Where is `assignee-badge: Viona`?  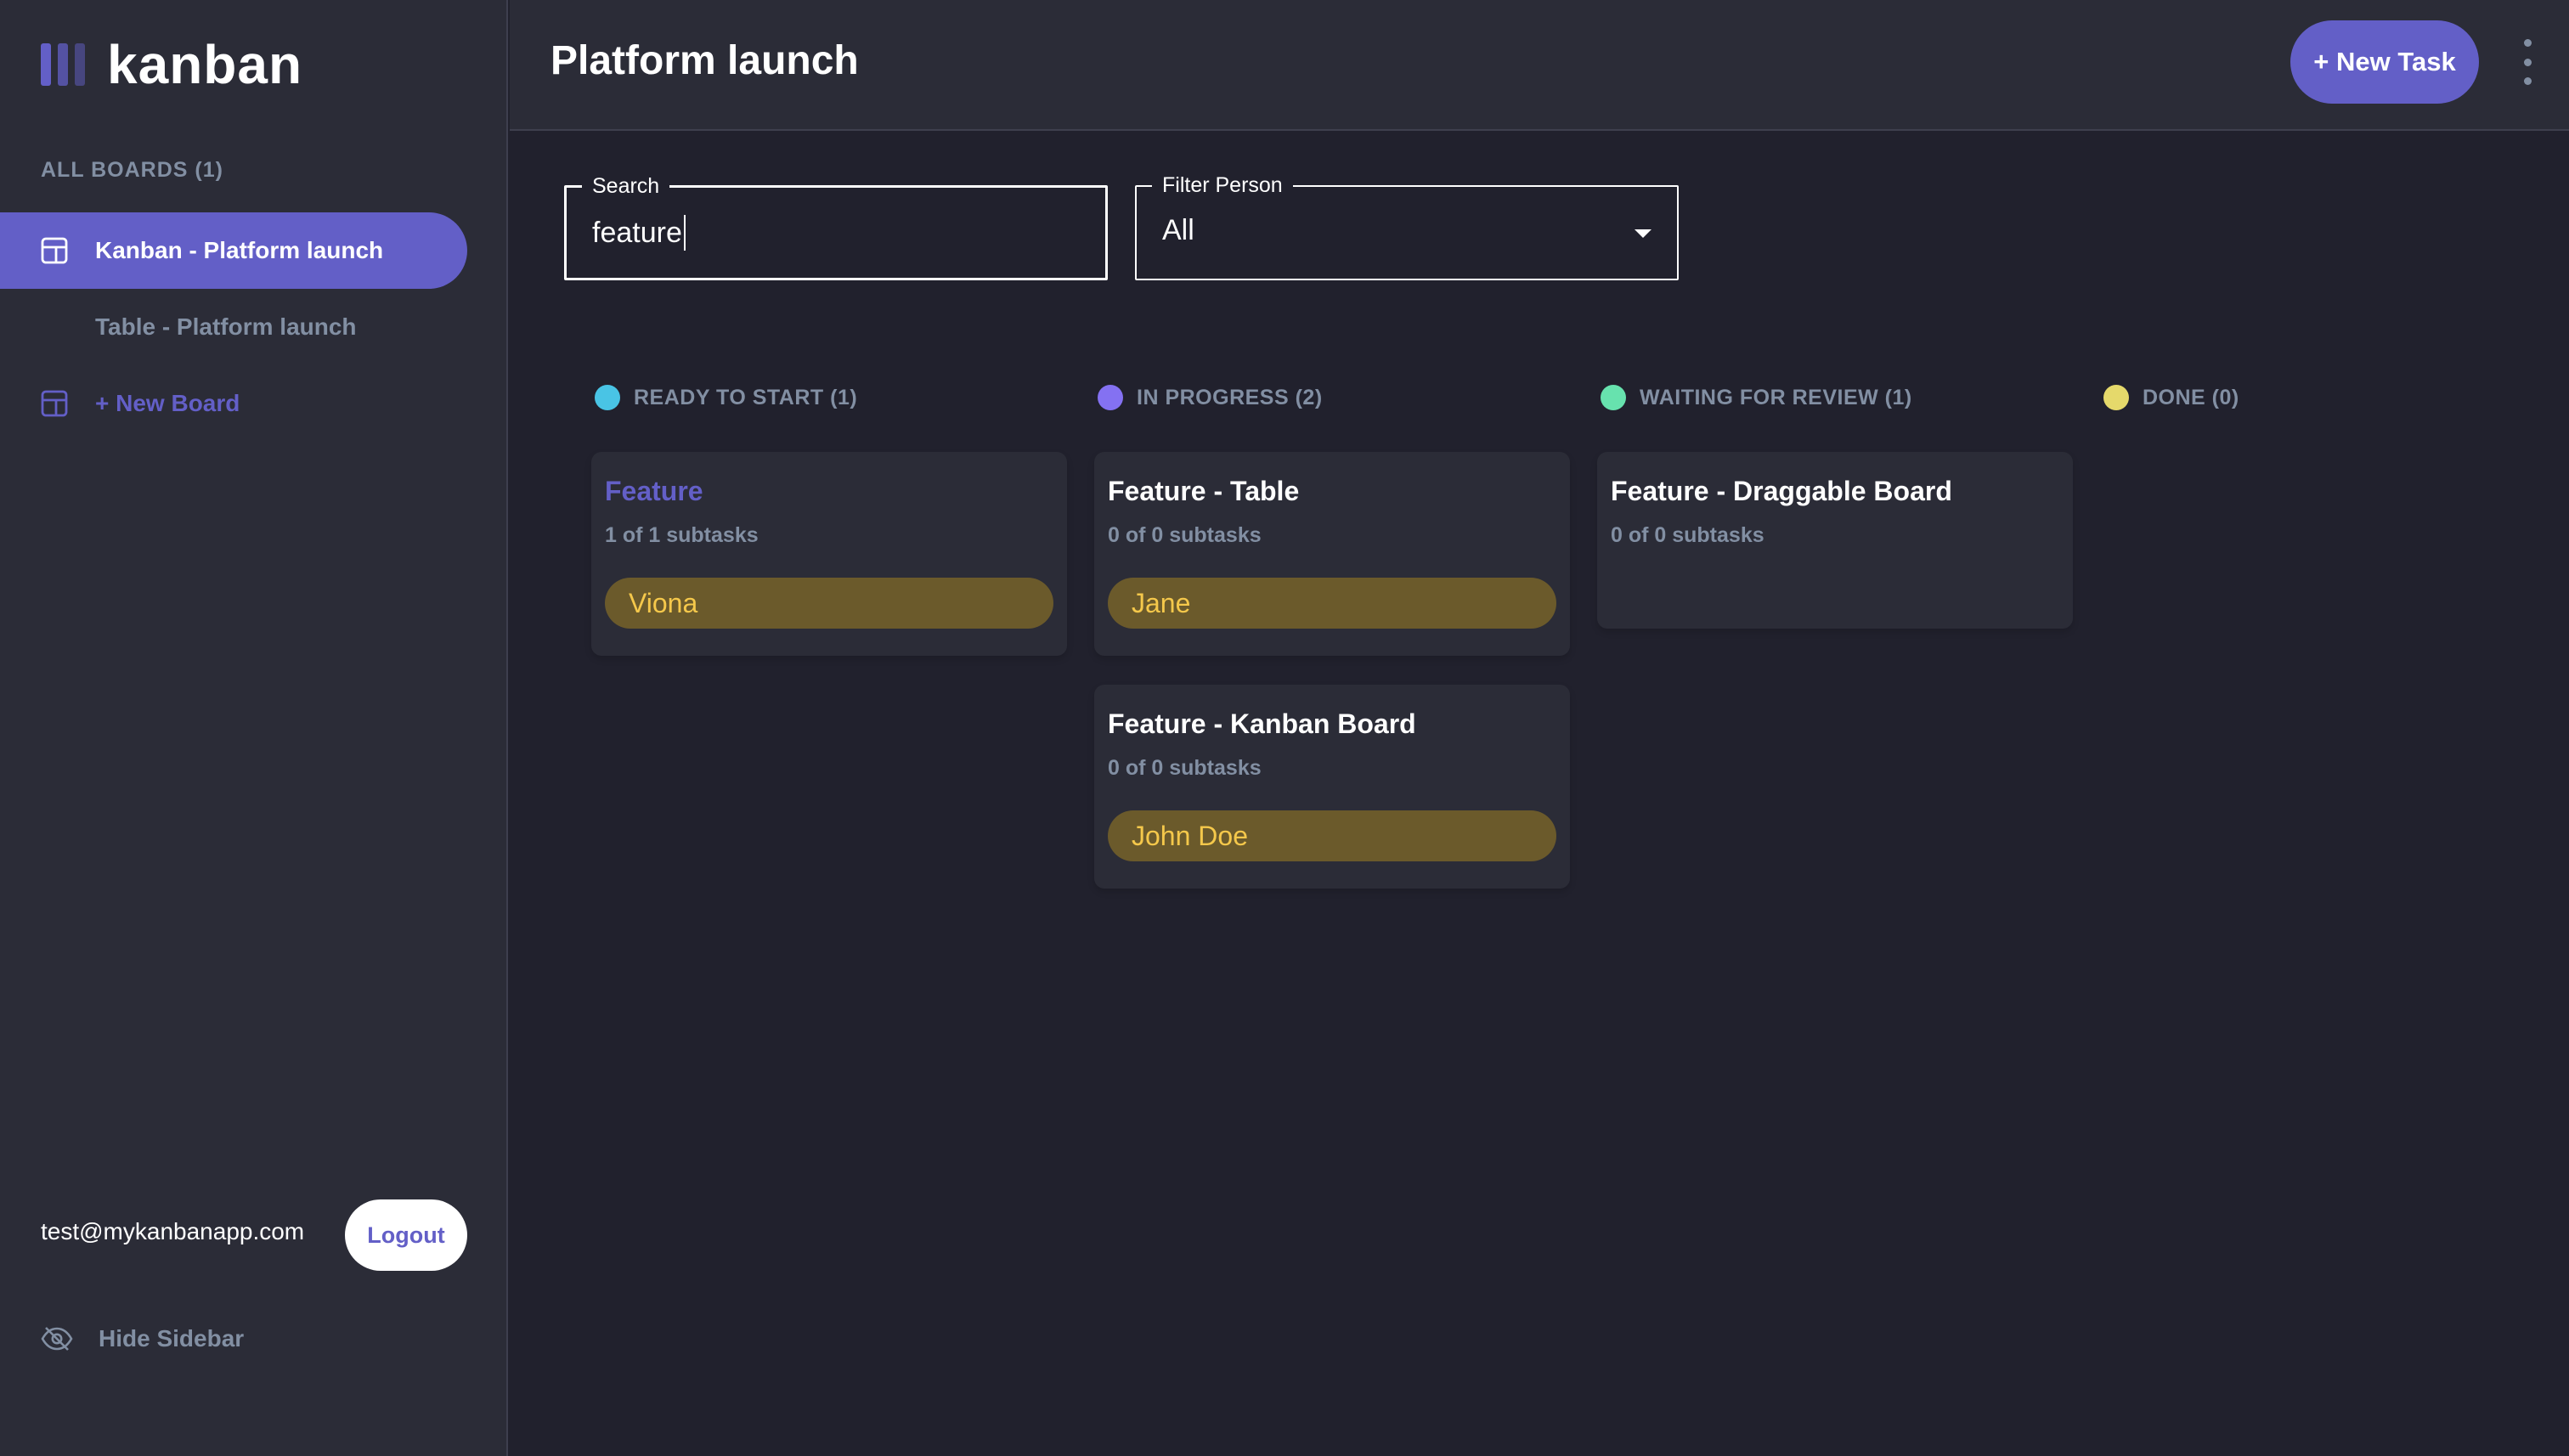 assignee-badge: Viona is located at coordinates (829, 603).